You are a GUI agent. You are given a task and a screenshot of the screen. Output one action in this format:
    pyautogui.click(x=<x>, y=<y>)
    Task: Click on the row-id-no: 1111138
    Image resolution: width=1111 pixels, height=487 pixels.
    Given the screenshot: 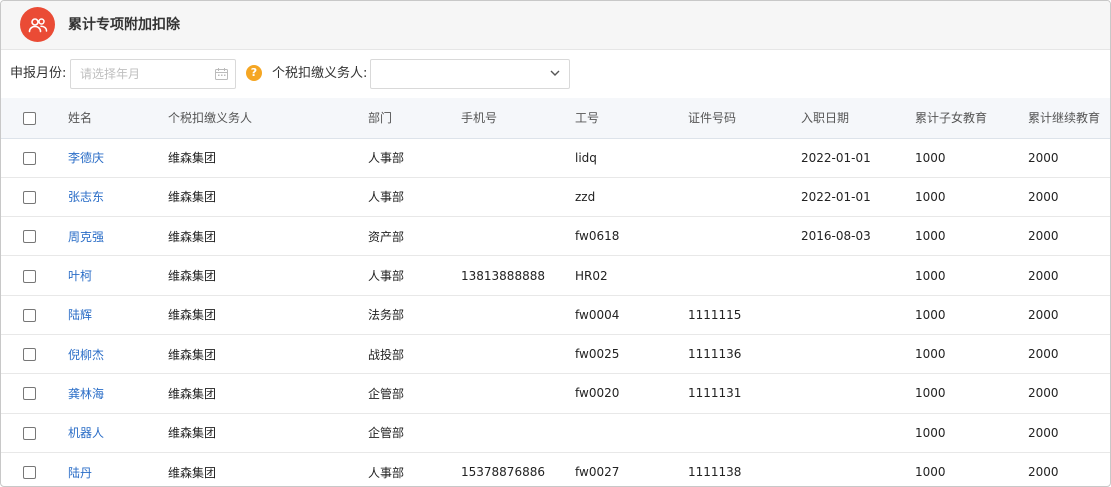 What is the action you would take?
    pyautogui.click(x=744, y=469)
    